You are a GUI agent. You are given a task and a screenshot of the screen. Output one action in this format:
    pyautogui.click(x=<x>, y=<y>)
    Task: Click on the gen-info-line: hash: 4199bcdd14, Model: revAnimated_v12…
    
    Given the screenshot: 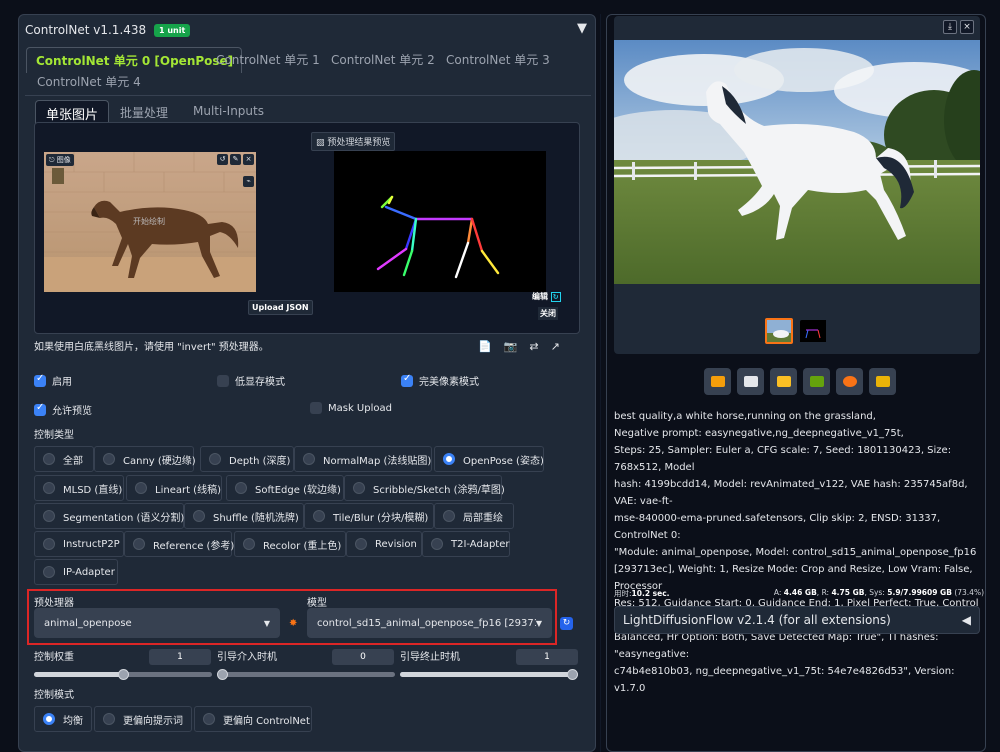 What is the action you would take?
    pyautogui.click(x=791, y=493)
    